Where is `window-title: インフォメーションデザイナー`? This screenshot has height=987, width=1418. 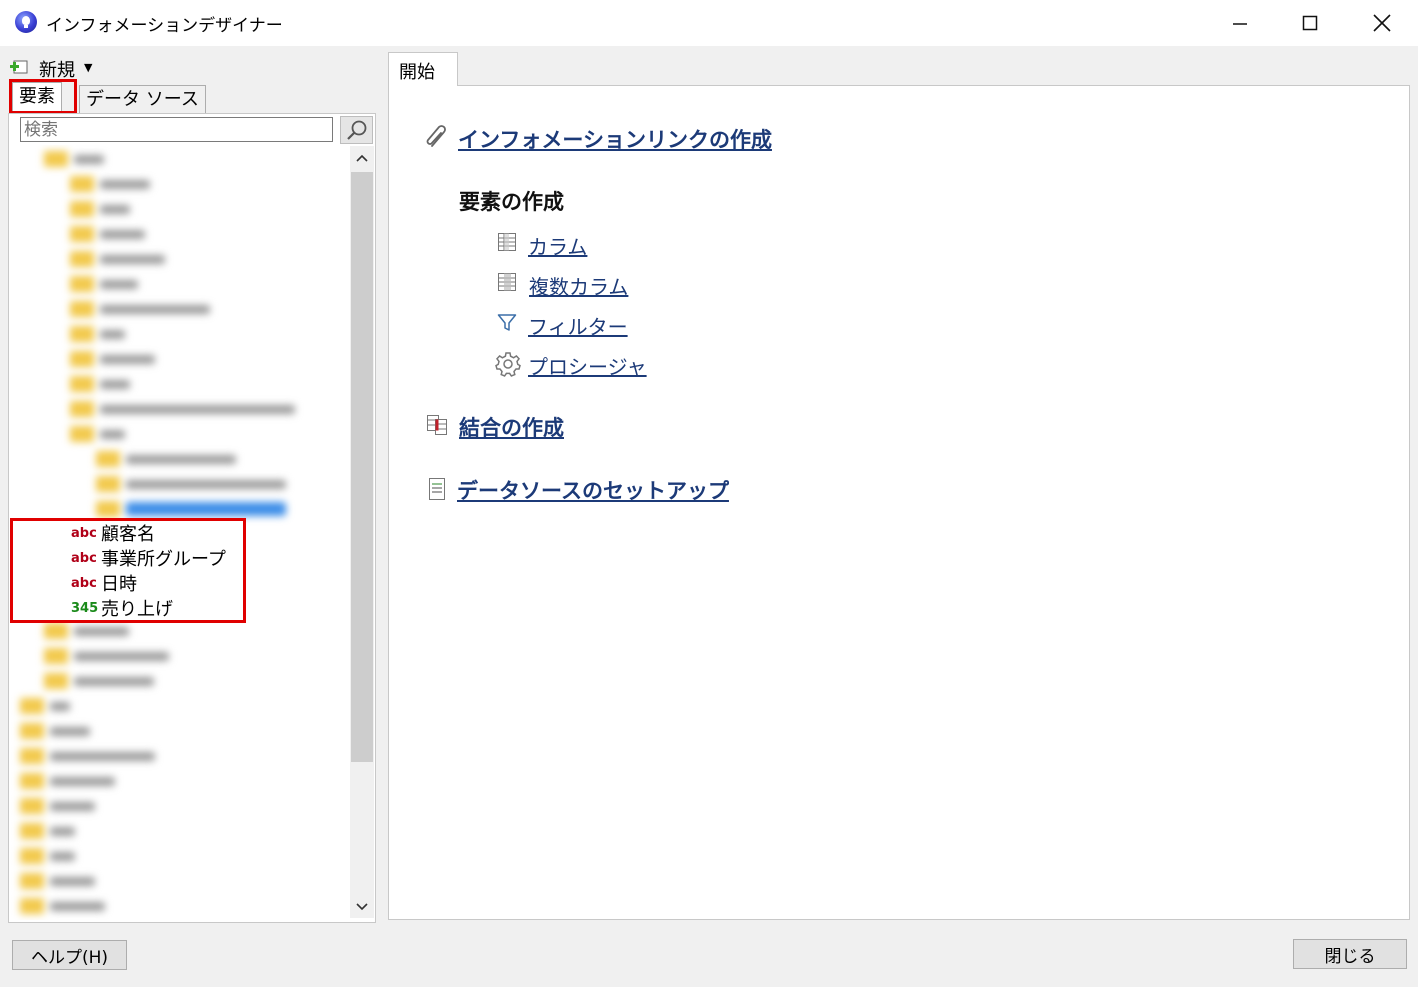 window-title: インフォメーションデザイナー is located at coordinates (164, 26).